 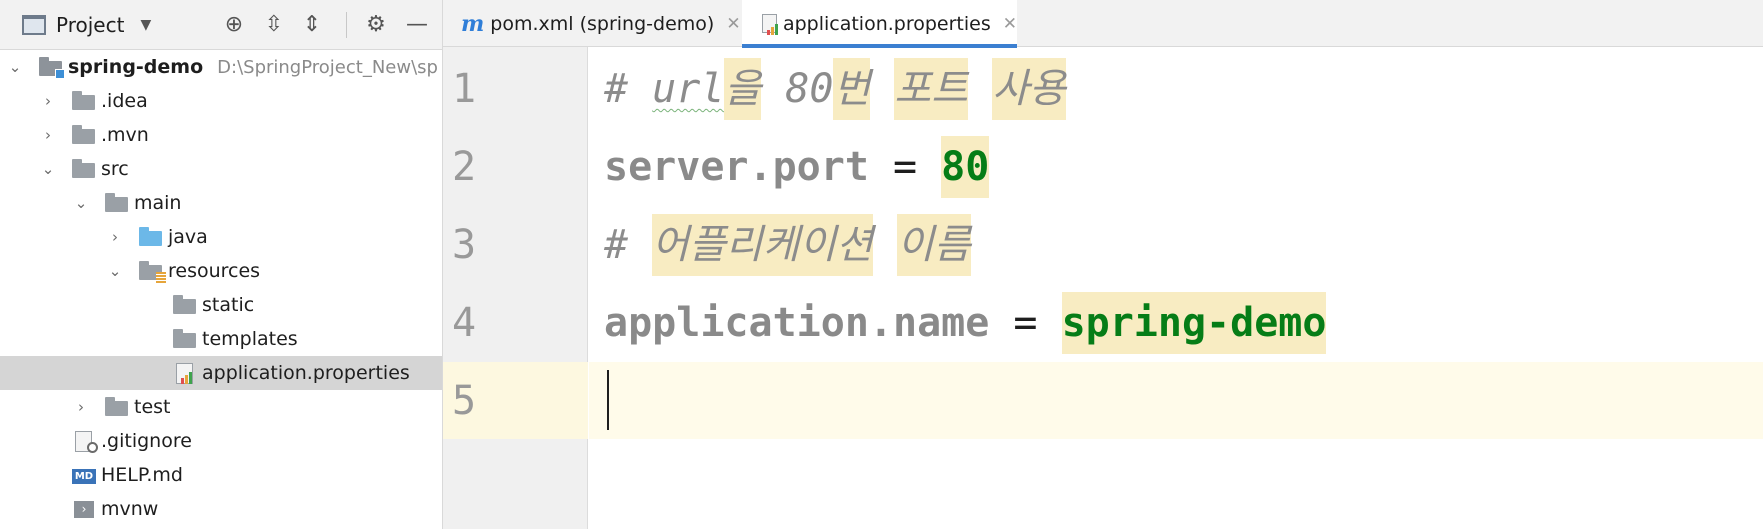 What do you see at coordinates (146, 441) in the screenshot?
I see `tree-item-label: .gitignore` at bounding box center [146, 441].